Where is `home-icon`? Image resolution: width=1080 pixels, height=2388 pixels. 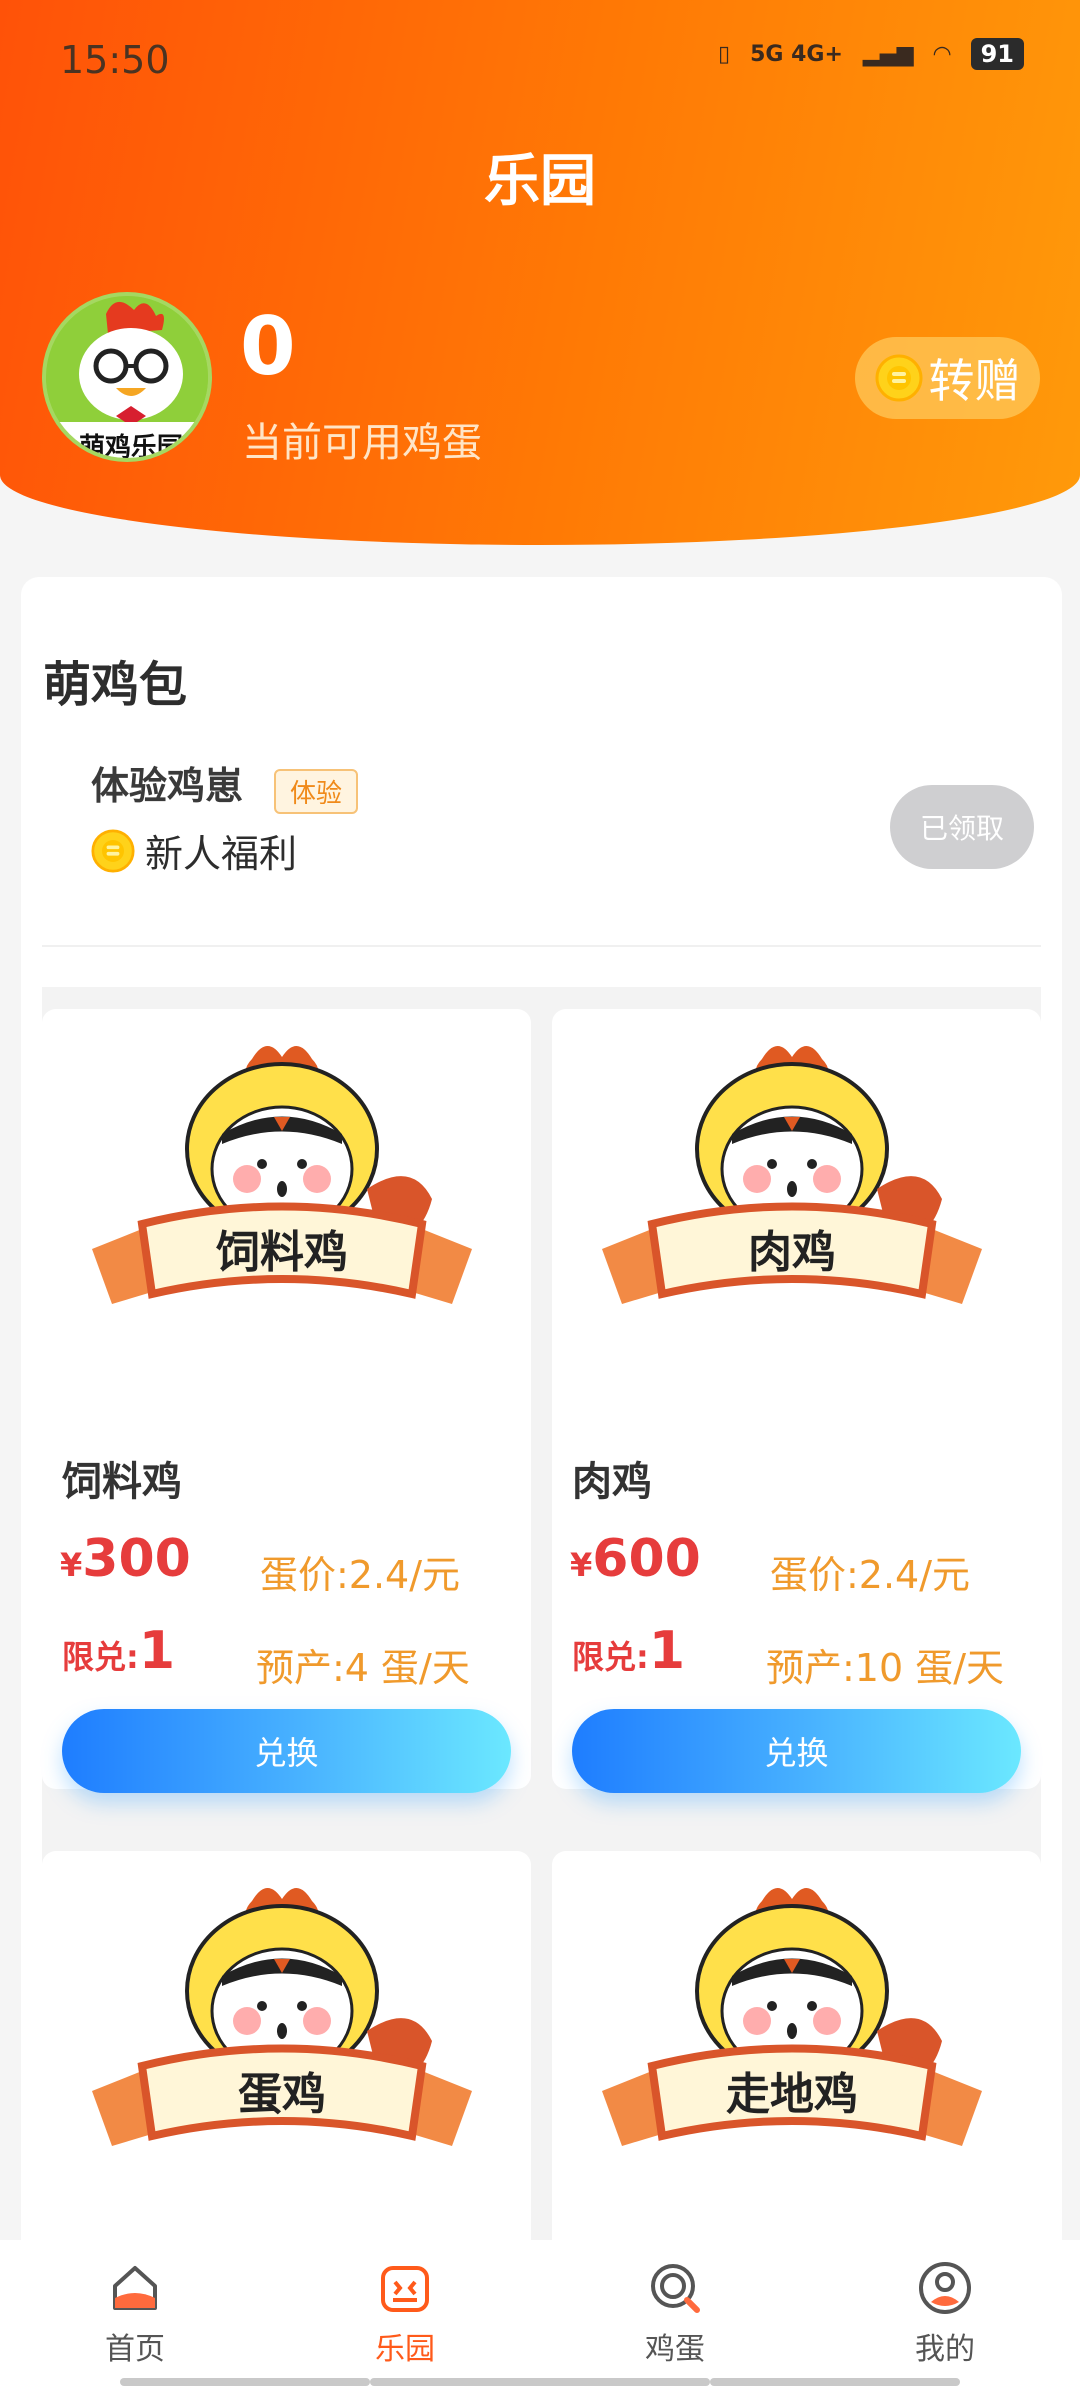 home-icon is located at coordinates (135, 2288).